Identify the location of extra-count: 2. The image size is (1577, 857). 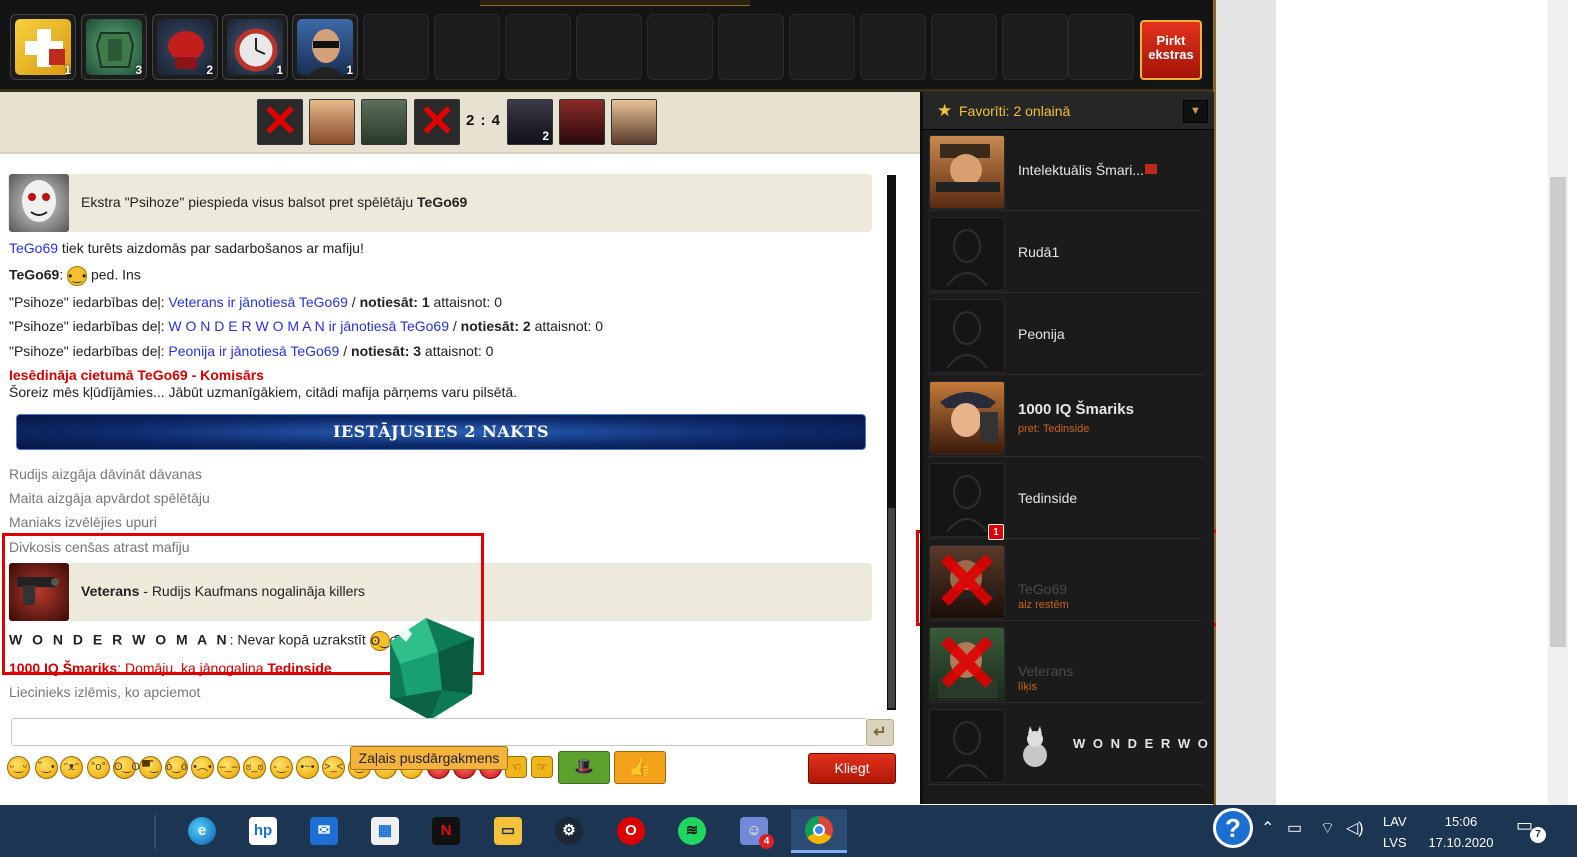
(209, 70).